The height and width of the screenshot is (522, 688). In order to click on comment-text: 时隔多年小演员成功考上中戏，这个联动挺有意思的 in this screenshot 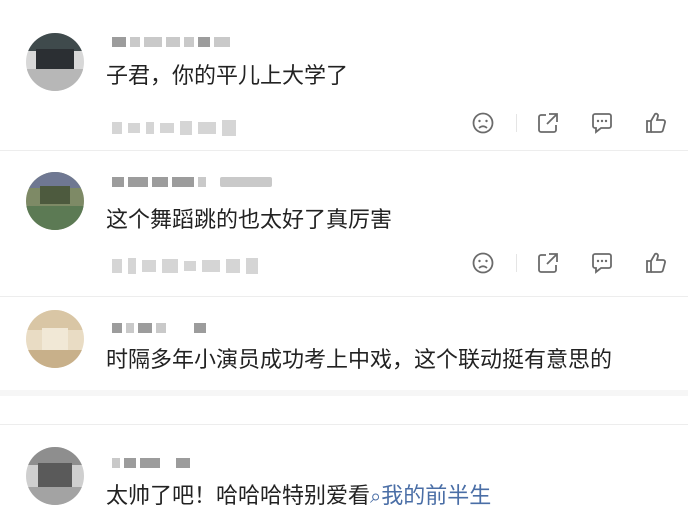, I will do `click(359, 360)`.